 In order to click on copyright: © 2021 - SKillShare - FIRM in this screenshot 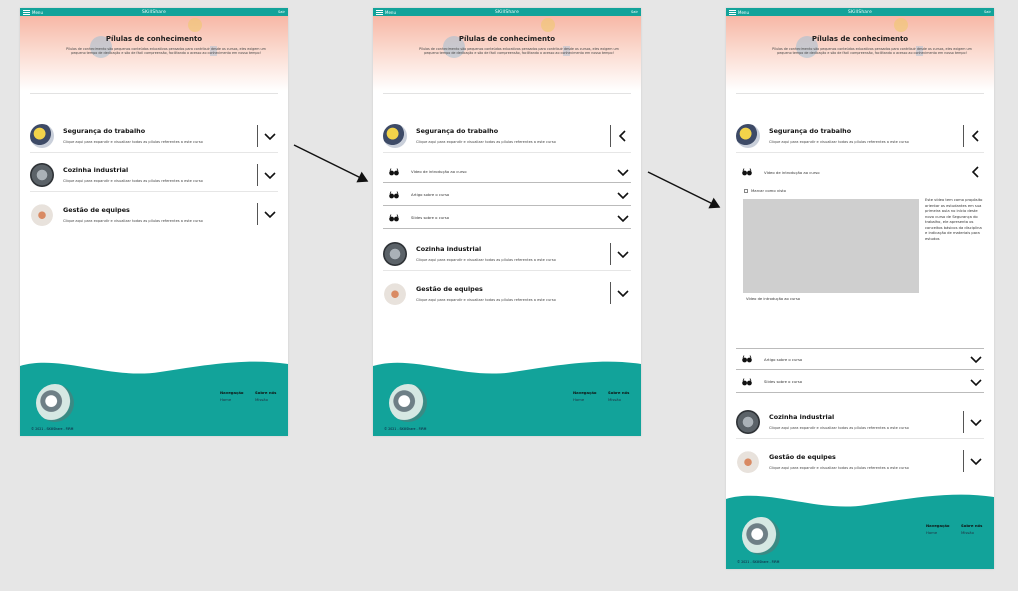, I will do `click(405, 429)`.